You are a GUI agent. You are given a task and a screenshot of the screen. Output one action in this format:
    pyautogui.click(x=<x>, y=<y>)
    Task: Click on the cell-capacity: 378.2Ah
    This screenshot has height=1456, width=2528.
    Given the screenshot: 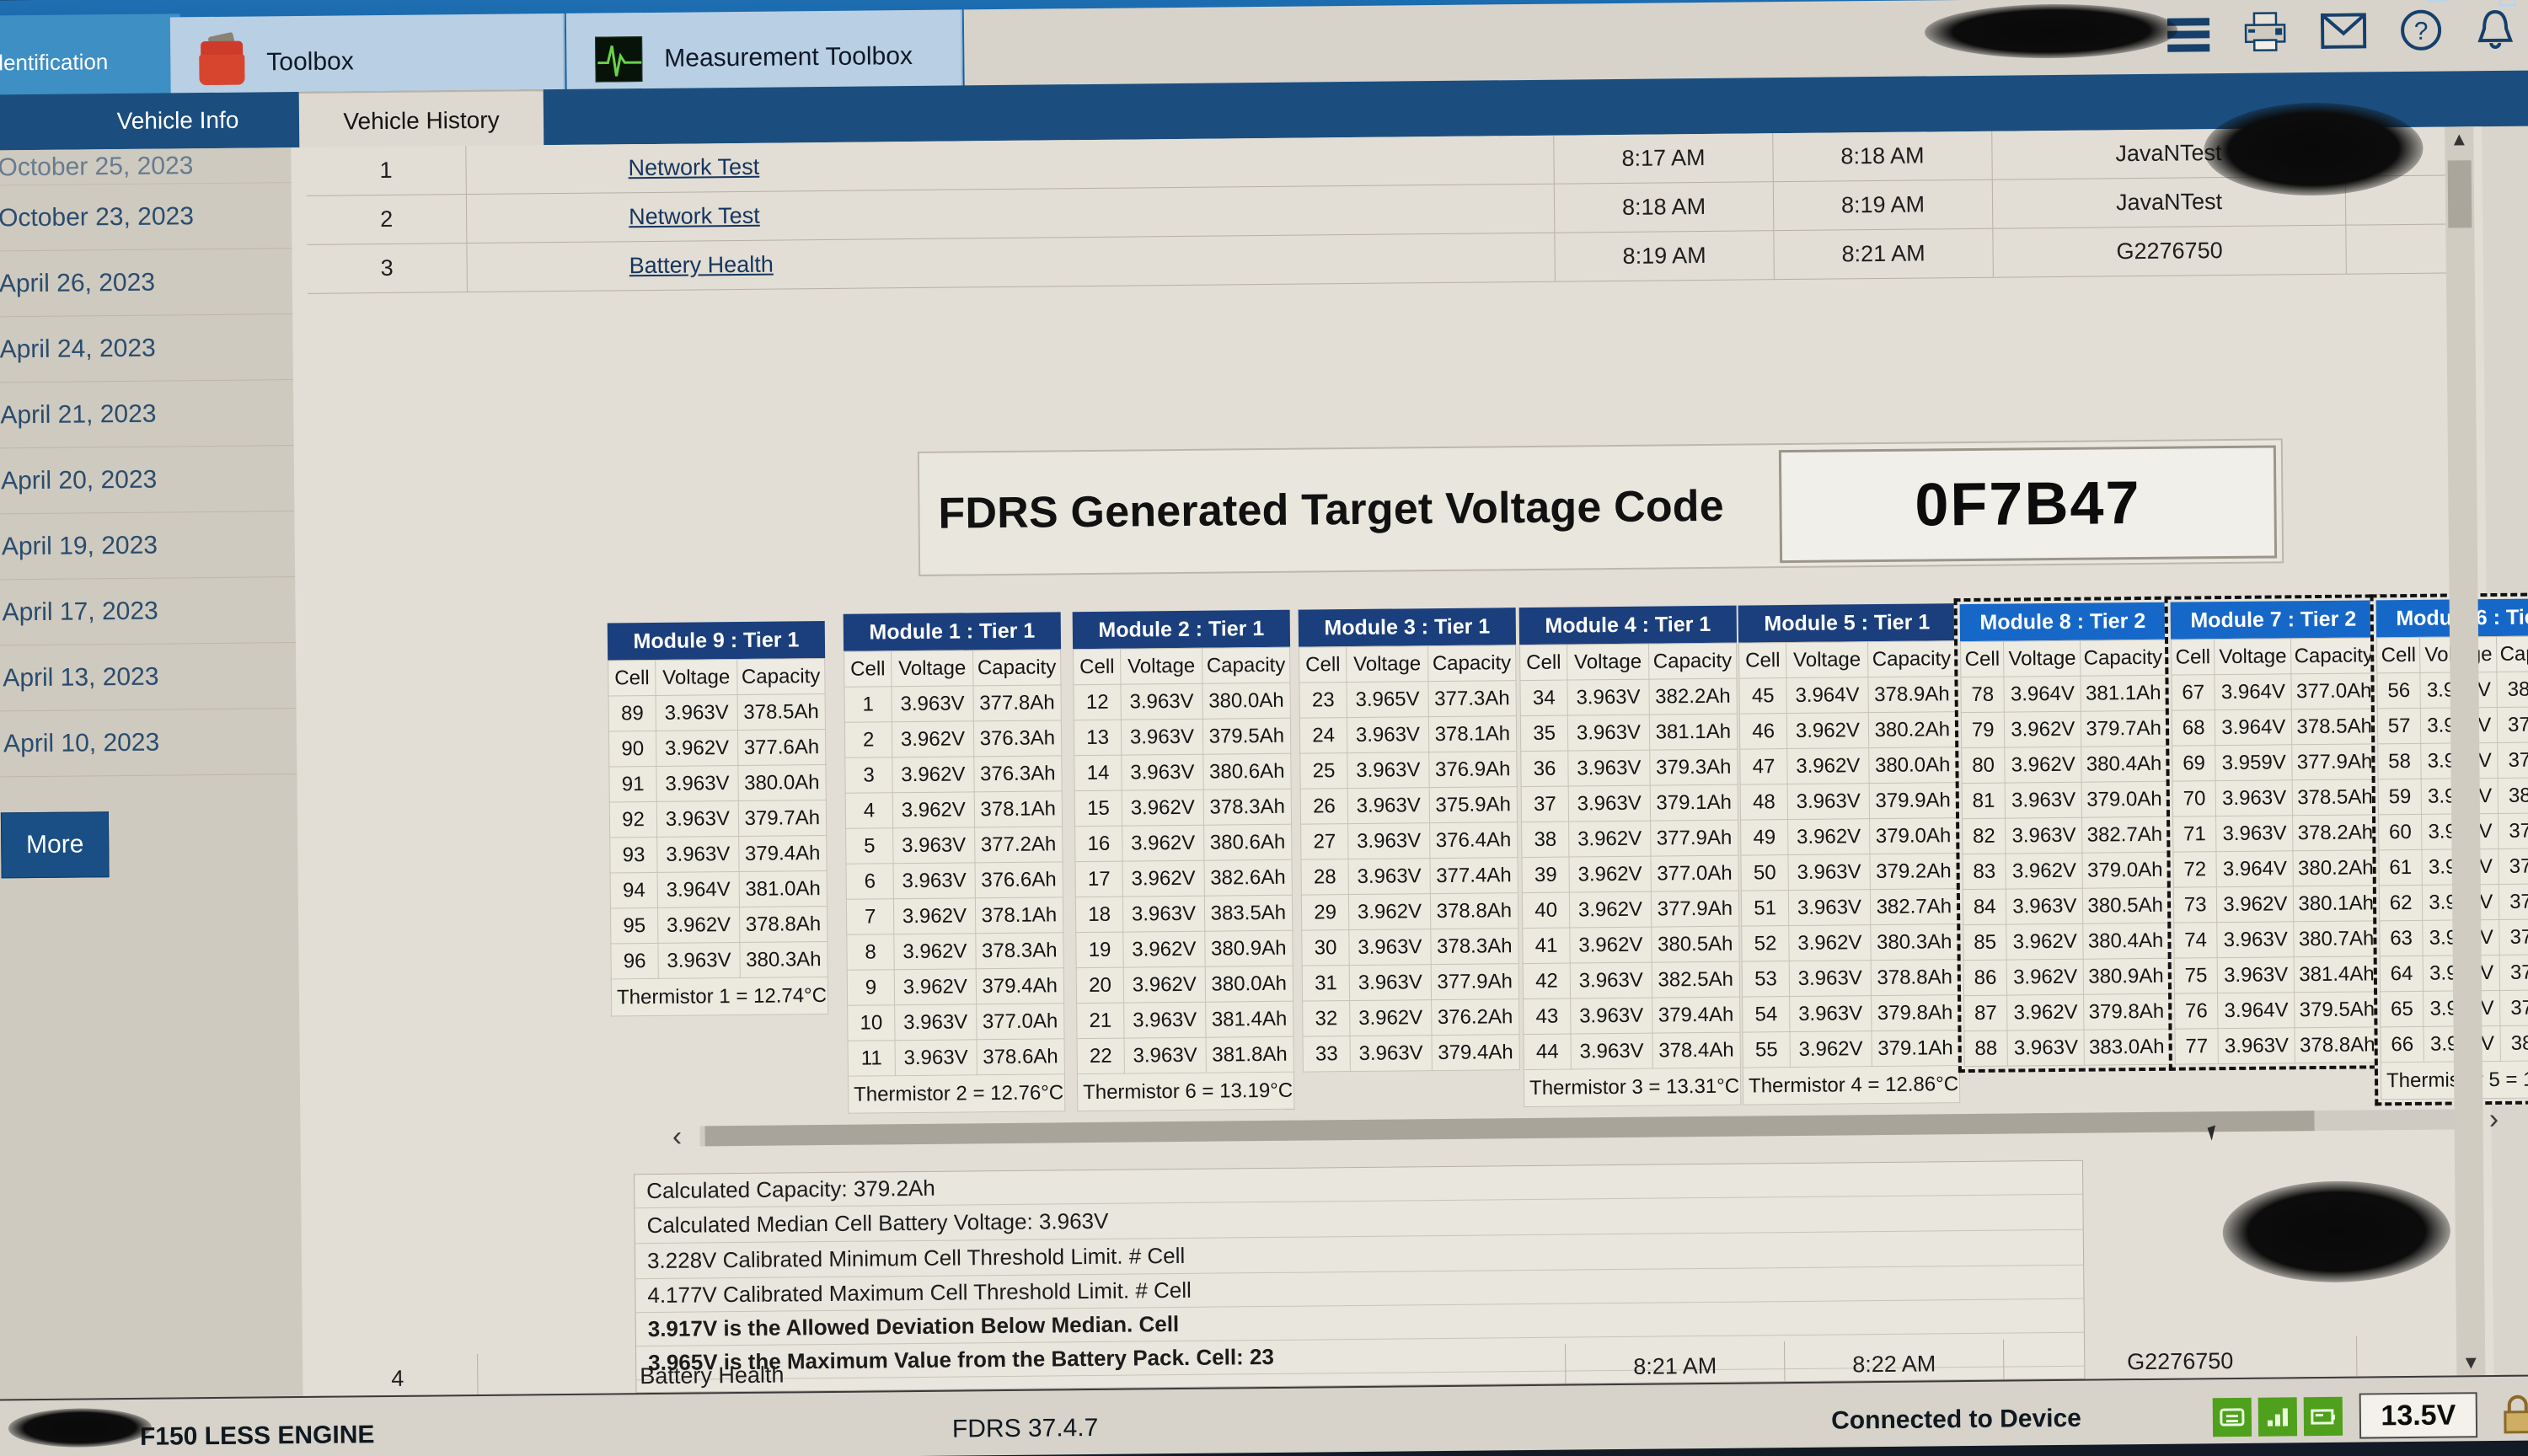 What is the action you would take?
    pyautogui.click(x=2335, y=832)
    